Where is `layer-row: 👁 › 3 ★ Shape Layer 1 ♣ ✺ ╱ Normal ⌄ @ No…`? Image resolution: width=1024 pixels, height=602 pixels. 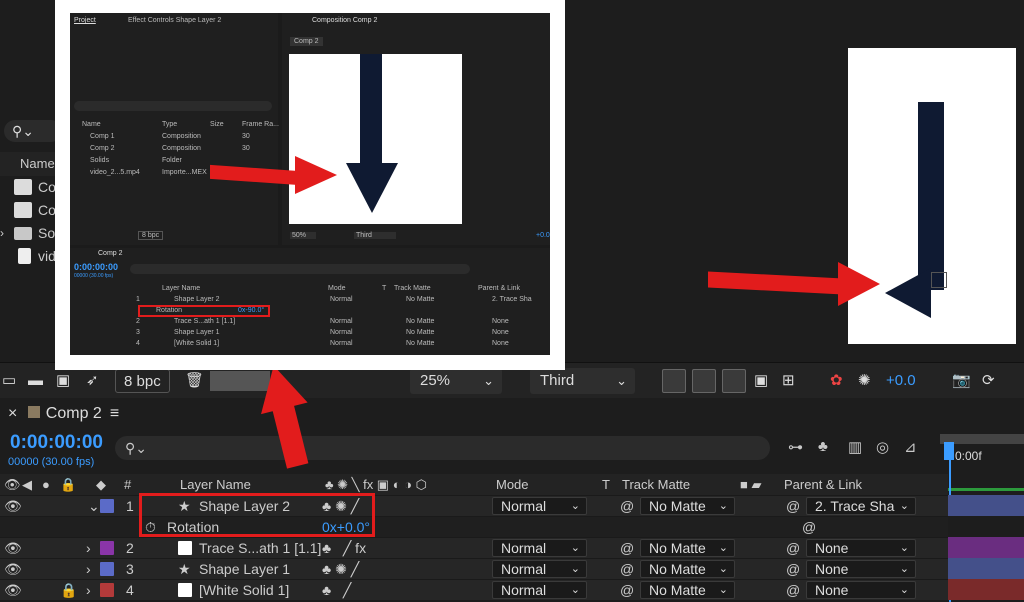 layer-row: 👁 › 3 ★ Shape Layer 1 ♣ ✺ ╱ Normal ⌄ @ No… is located at coordinates (474, 568).